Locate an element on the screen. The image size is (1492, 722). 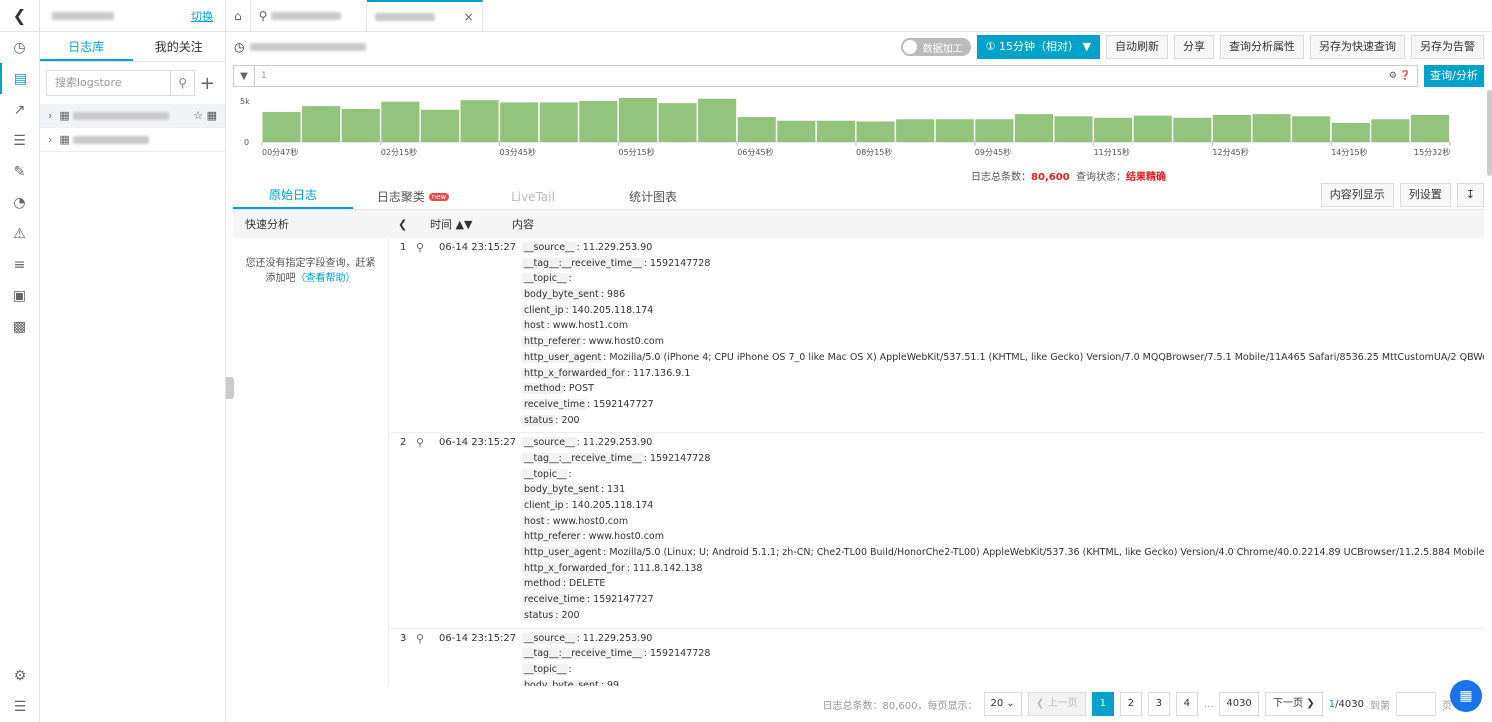
tab-stats-chart: 统计图表 is located at coordinates (653, 197).